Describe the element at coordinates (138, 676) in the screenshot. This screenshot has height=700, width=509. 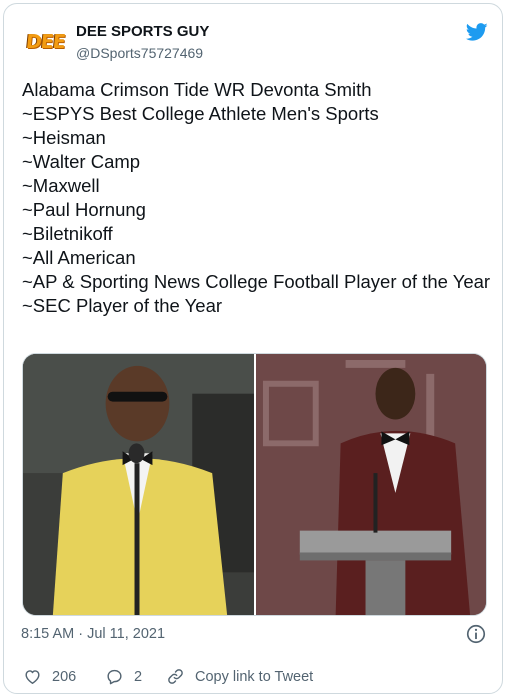
I see `reply-count: 2` at that location.